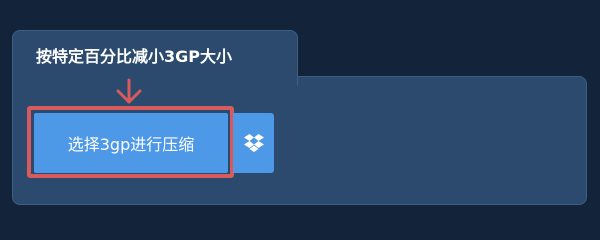  Describe the element at coordinates (131, 143) in the screenshot. I see `select-3gp-button: 选择3gp进行压缩` at that location.